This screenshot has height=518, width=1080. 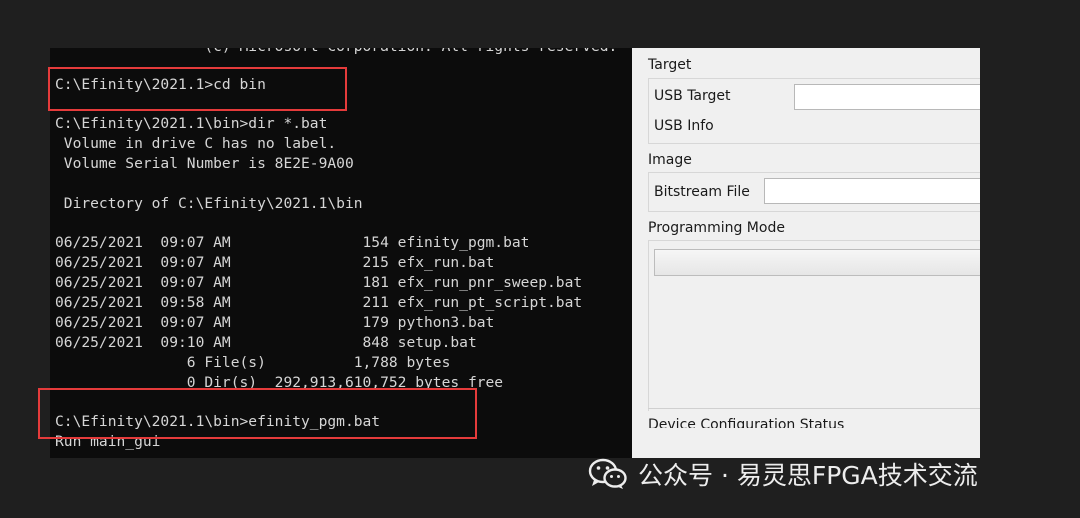 I want to click on watermark: 公众号 · 易灵思FPGA技术交流, so click(x=783, y=474).